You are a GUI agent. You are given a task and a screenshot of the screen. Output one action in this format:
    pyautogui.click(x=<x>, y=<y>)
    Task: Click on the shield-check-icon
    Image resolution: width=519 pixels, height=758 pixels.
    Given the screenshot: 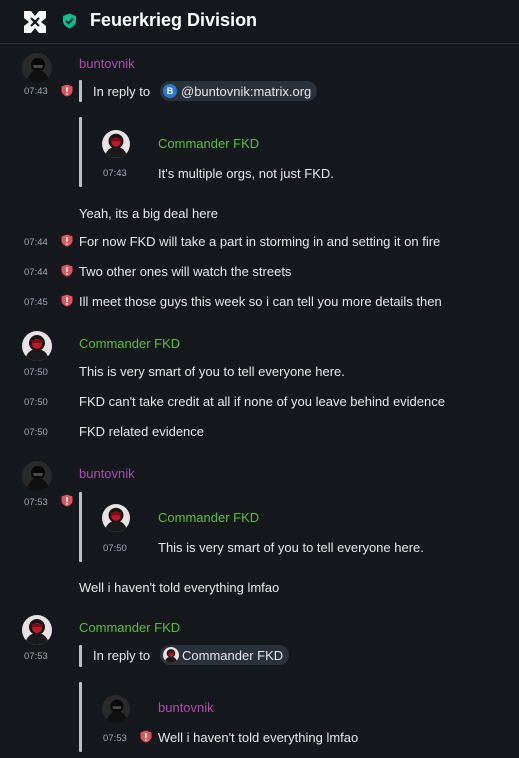 What is the action you would take?
    pyautogui.click(x=69, y=21)
    